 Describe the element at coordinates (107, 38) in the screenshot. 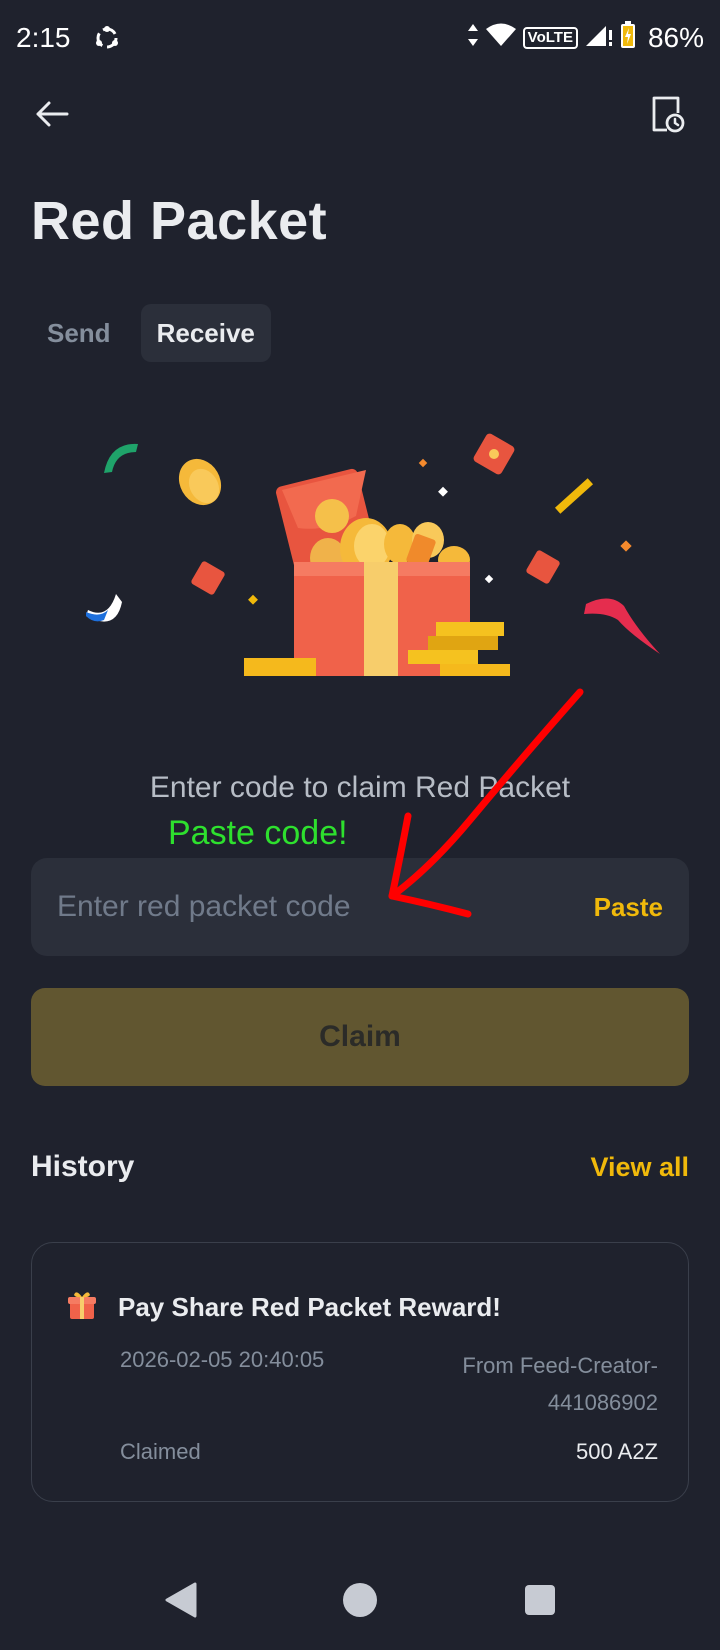

I see `sync-icon` at that location.